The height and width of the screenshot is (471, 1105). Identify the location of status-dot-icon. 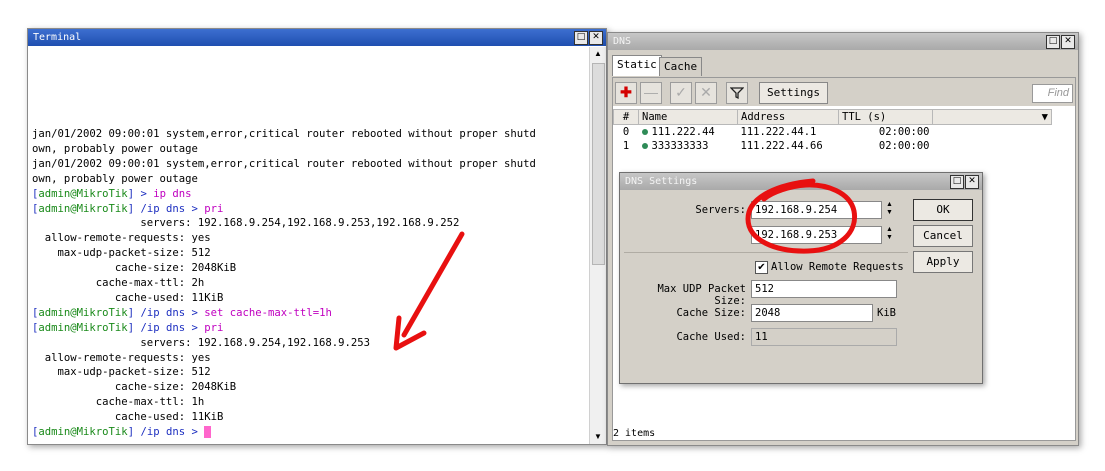
(644, 132).